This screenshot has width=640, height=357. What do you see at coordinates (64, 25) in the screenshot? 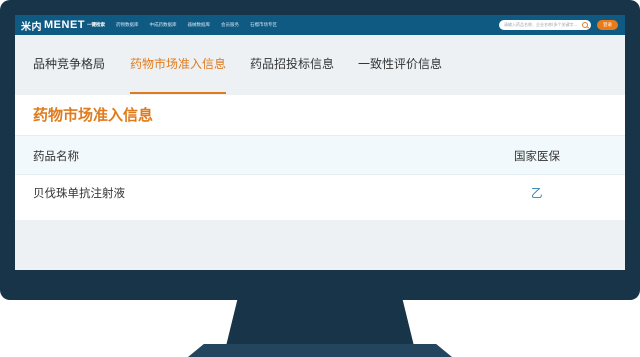
I see `logo-text: MENET` at bounding box center [64, 25].